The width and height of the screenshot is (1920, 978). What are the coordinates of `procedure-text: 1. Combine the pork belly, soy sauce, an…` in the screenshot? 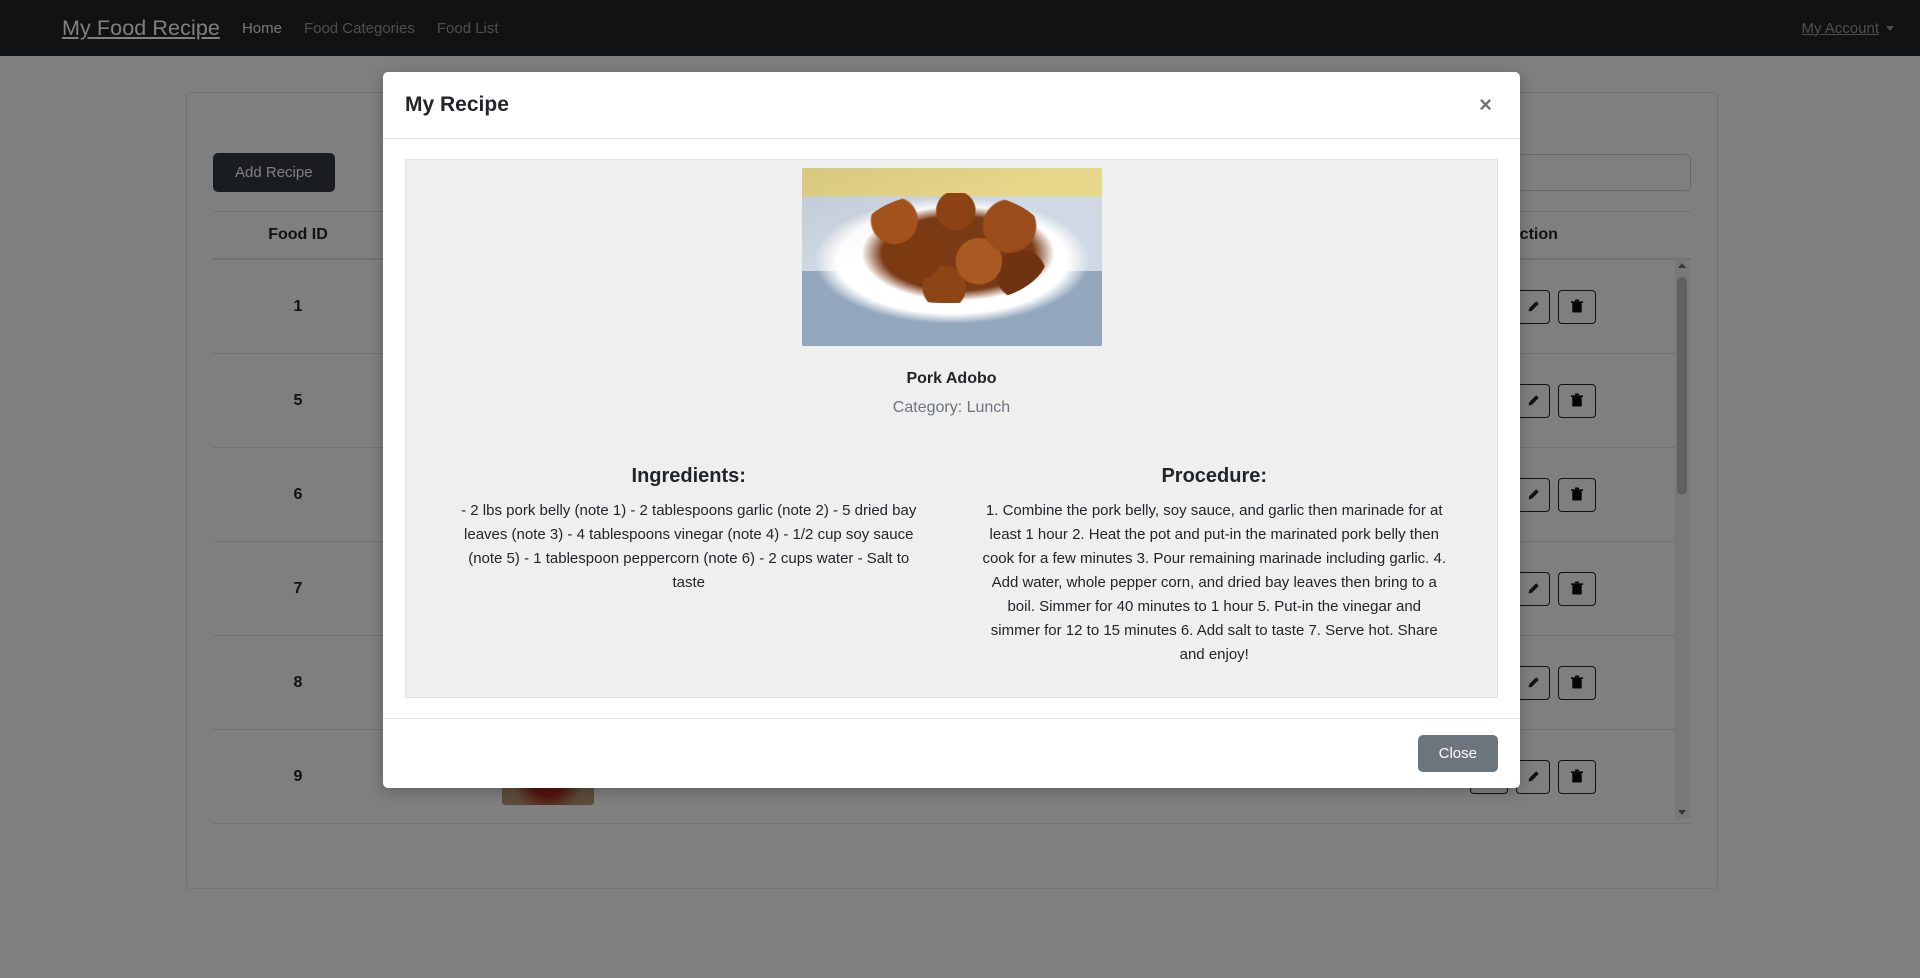 It's located at (1214, 582).